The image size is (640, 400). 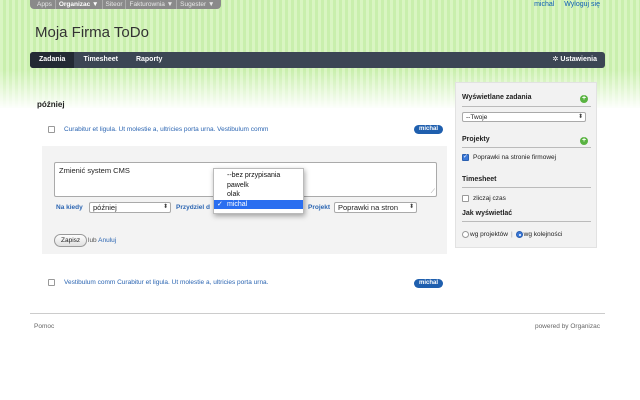 I want to click on project-select: Poprawki na stron ⬍, so click(x=375, y=207).